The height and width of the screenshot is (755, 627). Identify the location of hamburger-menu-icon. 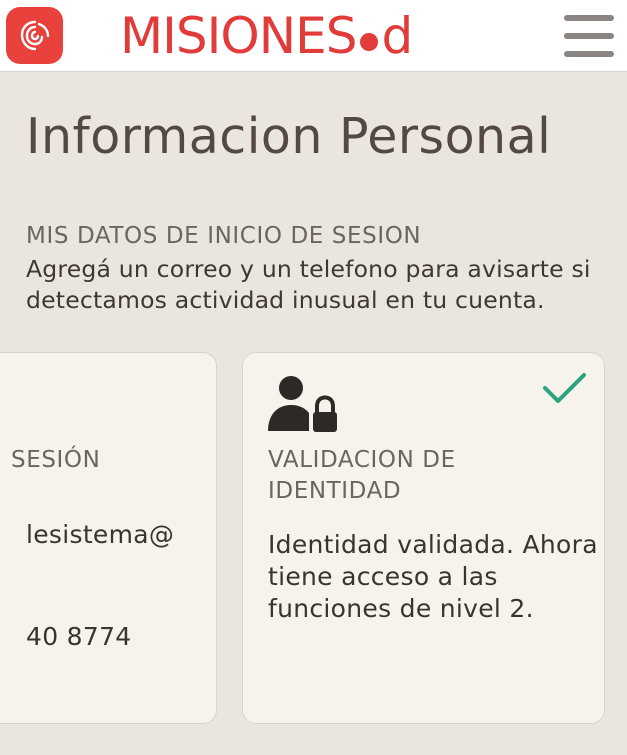
(587, 36).